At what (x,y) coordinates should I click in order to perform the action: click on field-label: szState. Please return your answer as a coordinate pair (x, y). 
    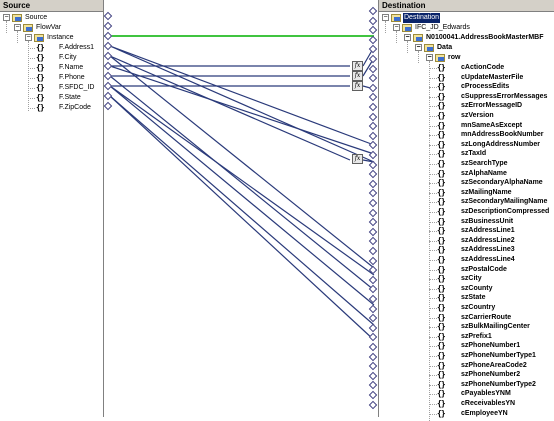
    Looking at the image, I should click on (473, 298).